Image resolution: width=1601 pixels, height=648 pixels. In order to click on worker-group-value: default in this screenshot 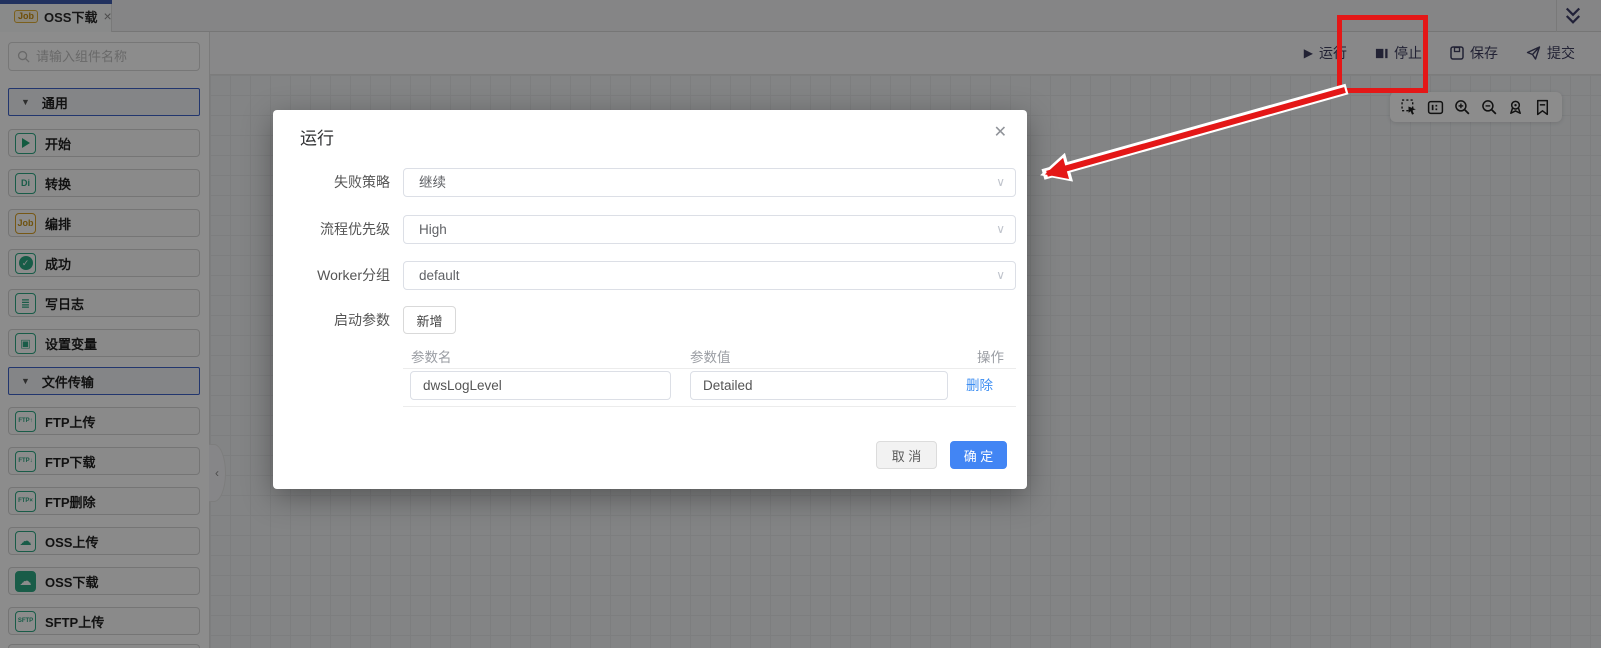, I will do `click(439, 275)`.